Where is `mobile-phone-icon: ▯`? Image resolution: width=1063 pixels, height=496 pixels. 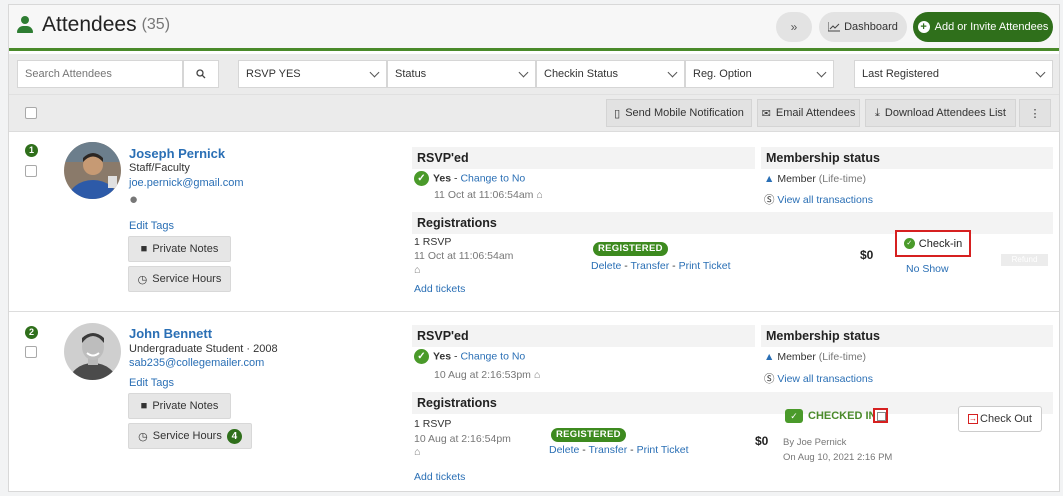
mobile-phone-icon: ▯ is located at coordinates (617, 113).